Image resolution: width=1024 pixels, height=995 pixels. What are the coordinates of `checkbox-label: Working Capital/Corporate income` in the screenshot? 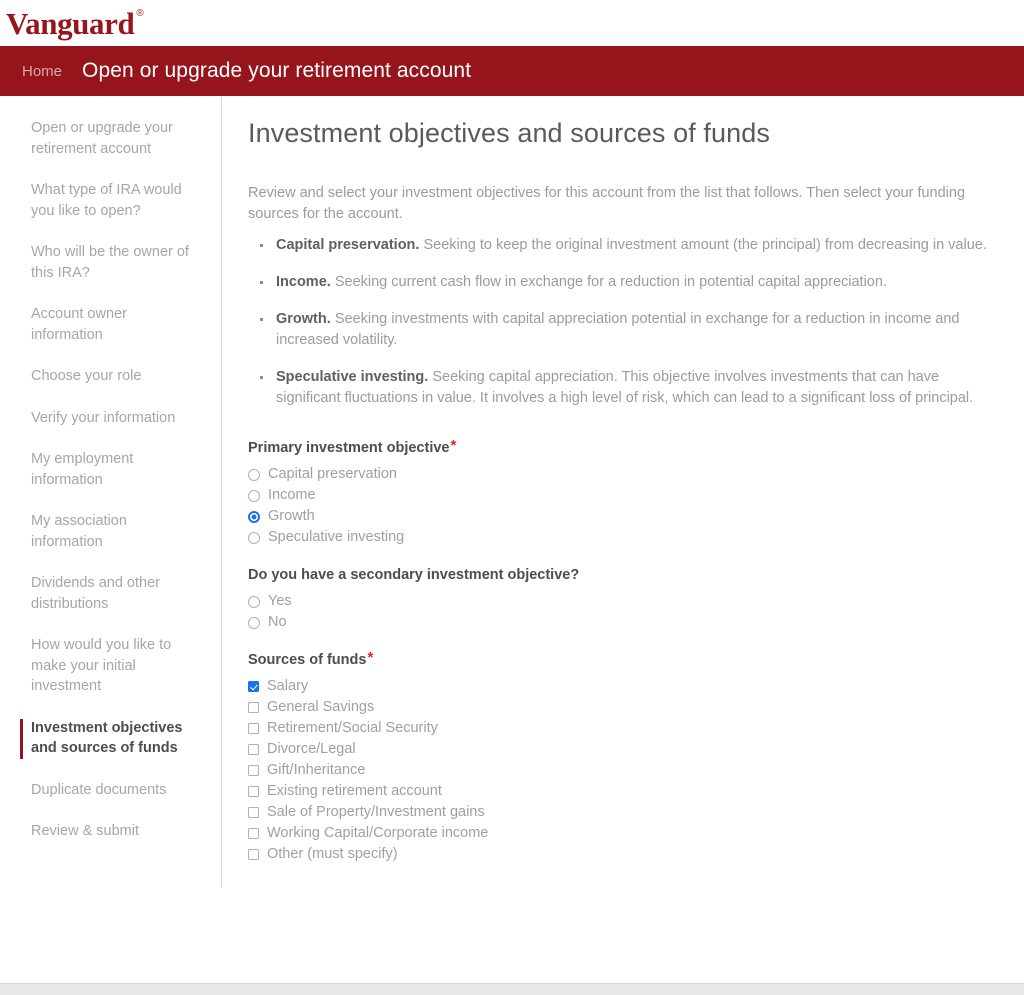 It's located at (378, 833).